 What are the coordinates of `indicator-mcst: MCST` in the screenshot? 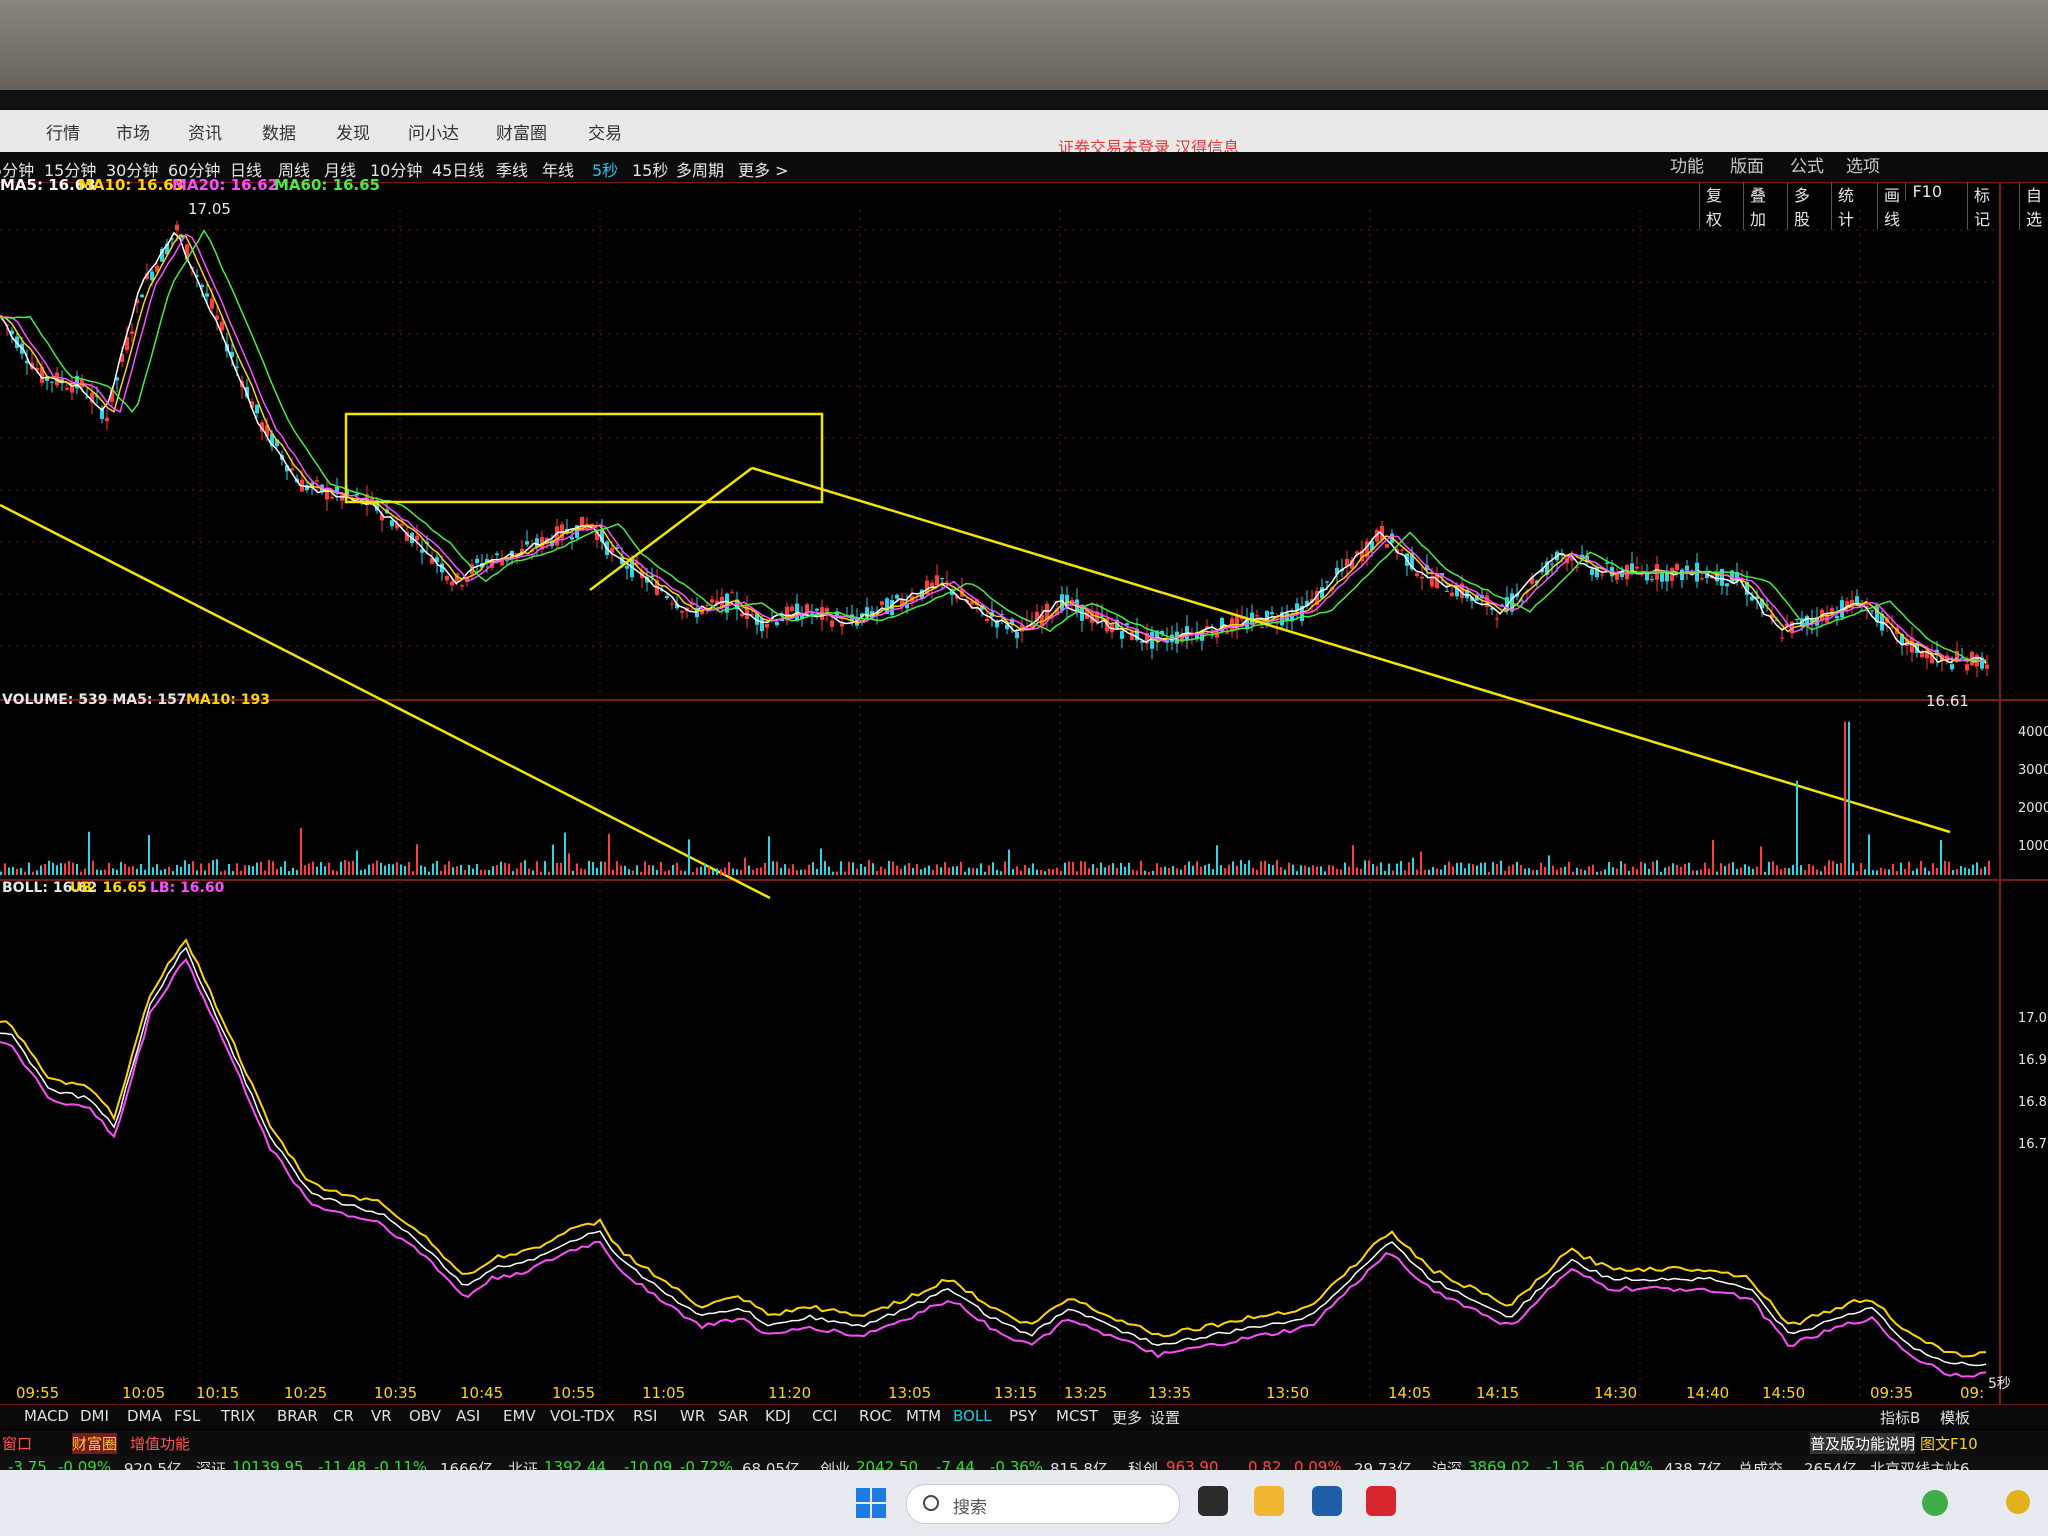 It's located at (1077, 1416).